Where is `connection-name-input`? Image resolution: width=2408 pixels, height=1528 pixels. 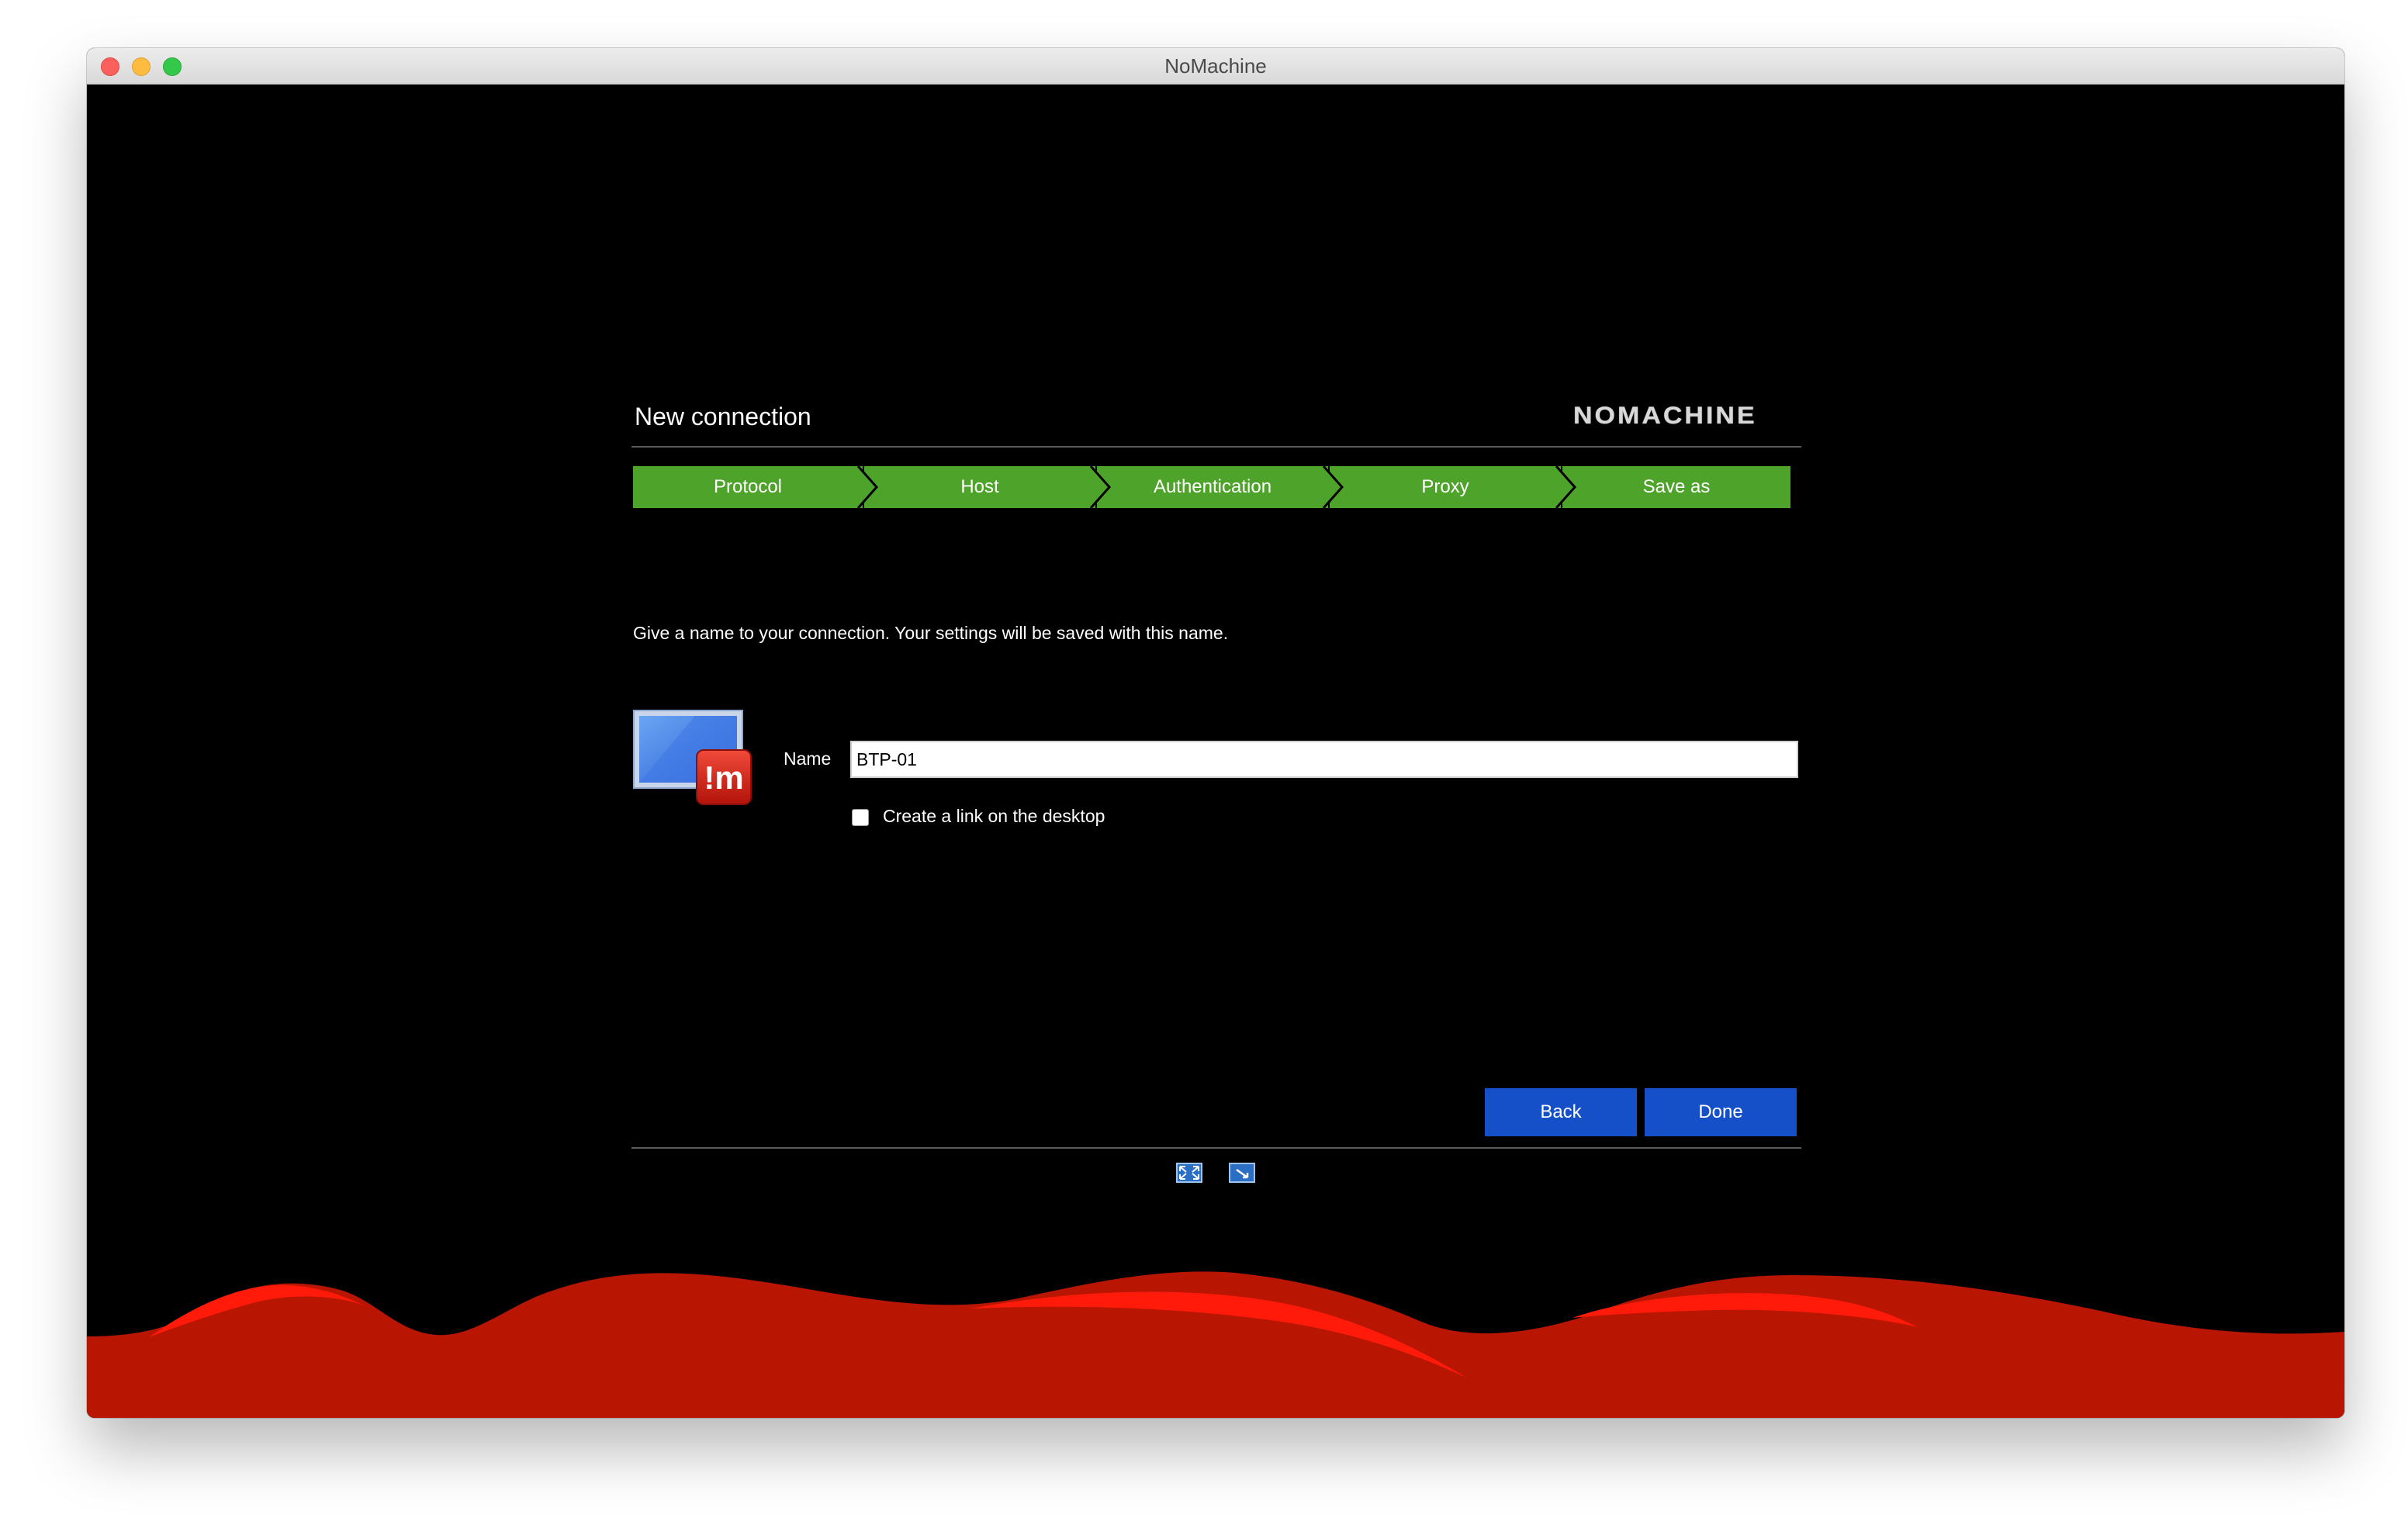 connection-name-input is located at coordinates (1324, 759).